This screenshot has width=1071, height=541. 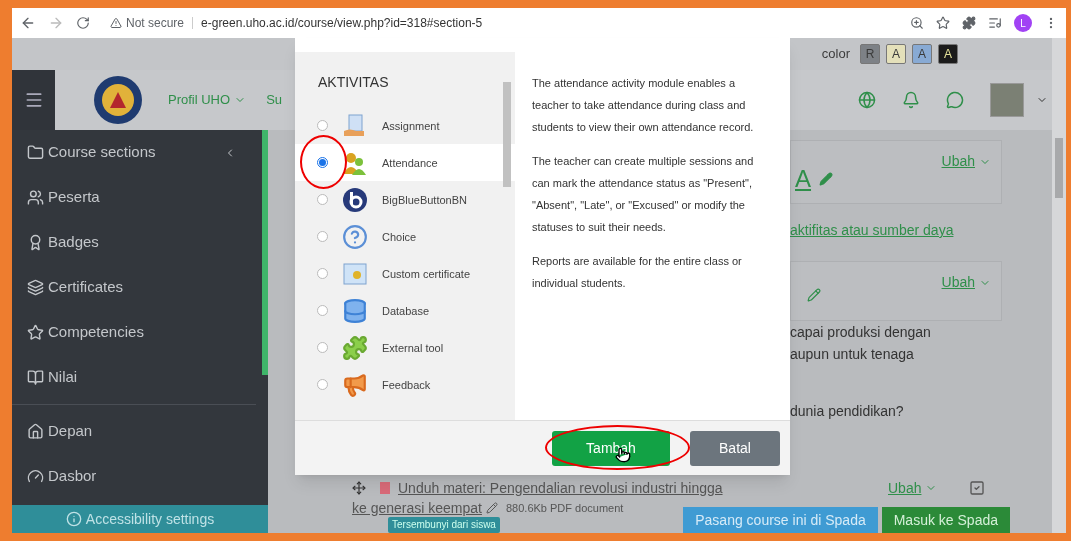 What do you see at coordinates (35, 332) in the screenshot?
I see `star-icon` at bounding box center [35, 332].